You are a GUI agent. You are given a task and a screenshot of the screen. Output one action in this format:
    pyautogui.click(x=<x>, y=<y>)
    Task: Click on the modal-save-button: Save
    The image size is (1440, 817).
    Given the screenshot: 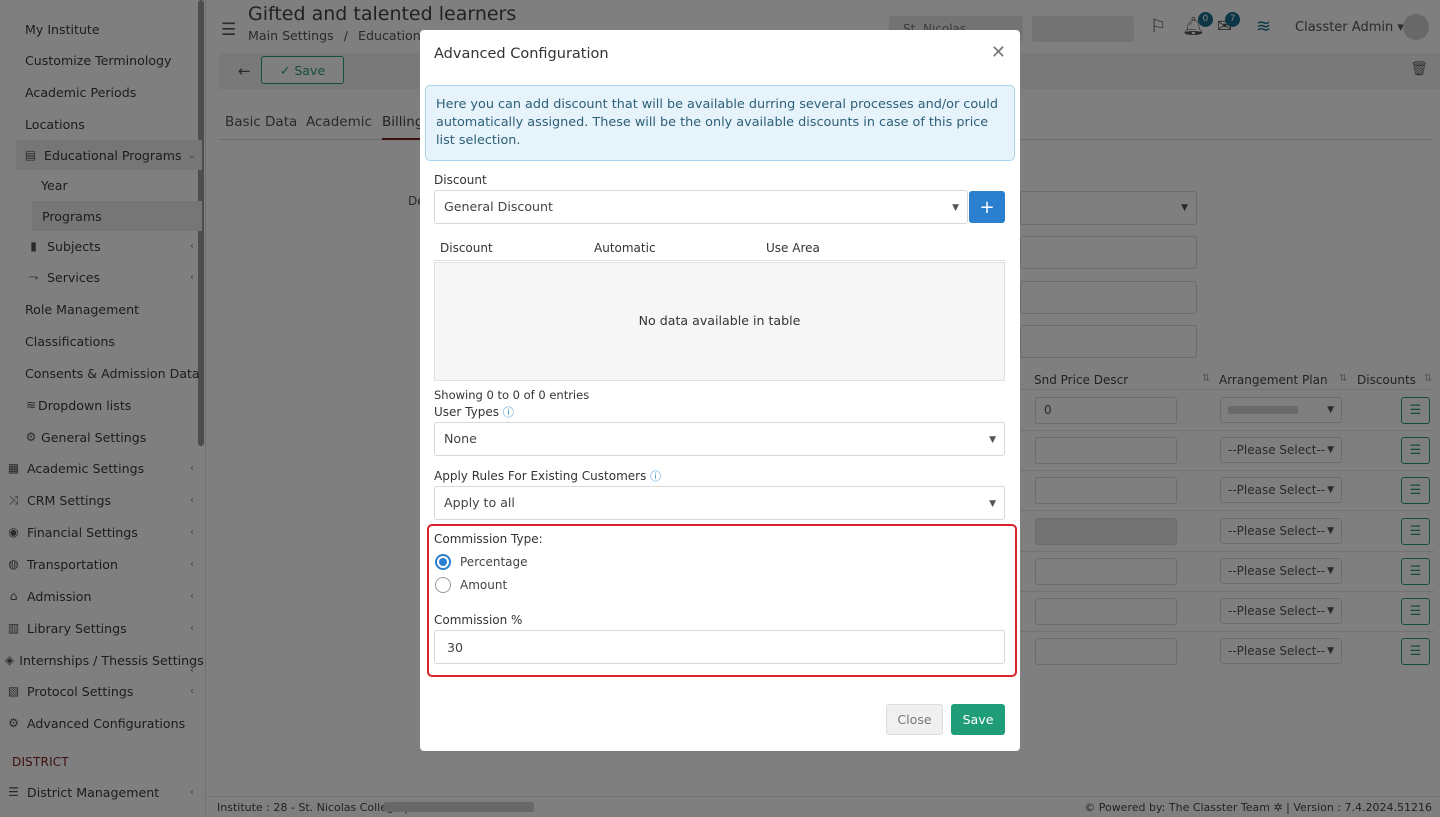 What is the action you would take?
    pyautogui.click(x=978, y=719)
    